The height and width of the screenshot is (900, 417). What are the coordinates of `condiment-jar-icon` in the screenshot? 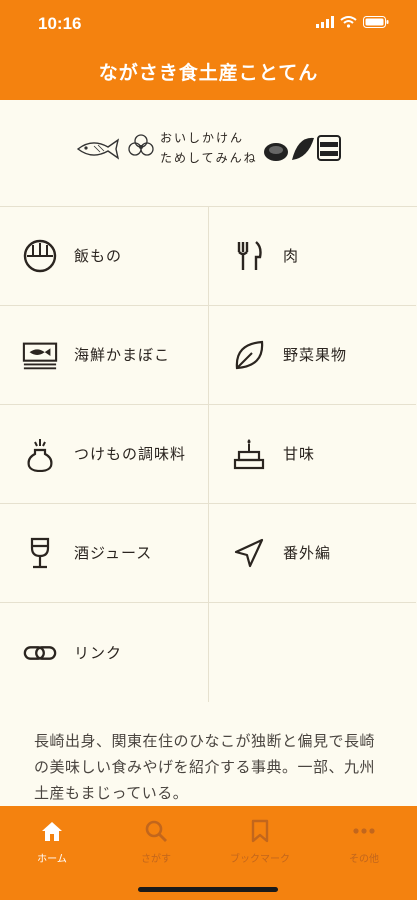 It's located at (40, 454).